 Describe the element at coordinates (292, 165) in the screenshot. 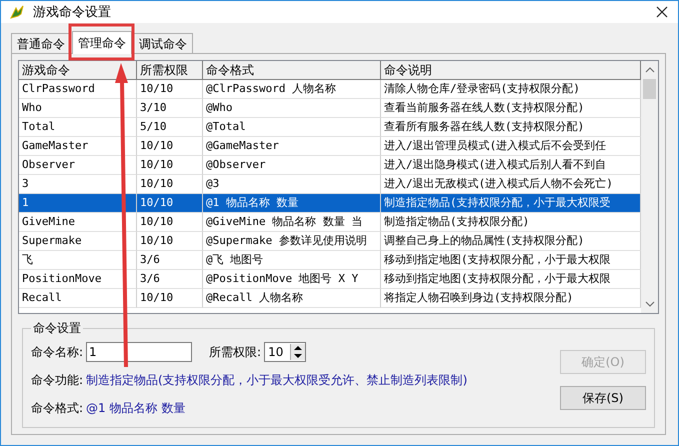

I see `table-cell: @Observer` at that location.